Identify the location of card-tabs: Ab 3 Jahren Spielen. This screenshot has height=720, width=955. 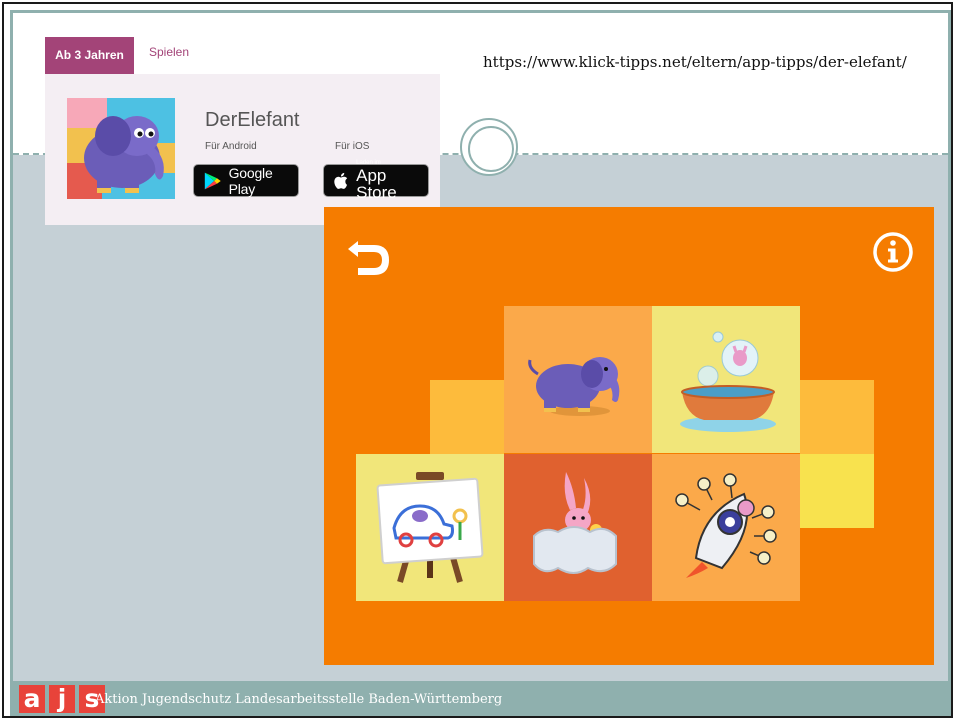
(242, 55).